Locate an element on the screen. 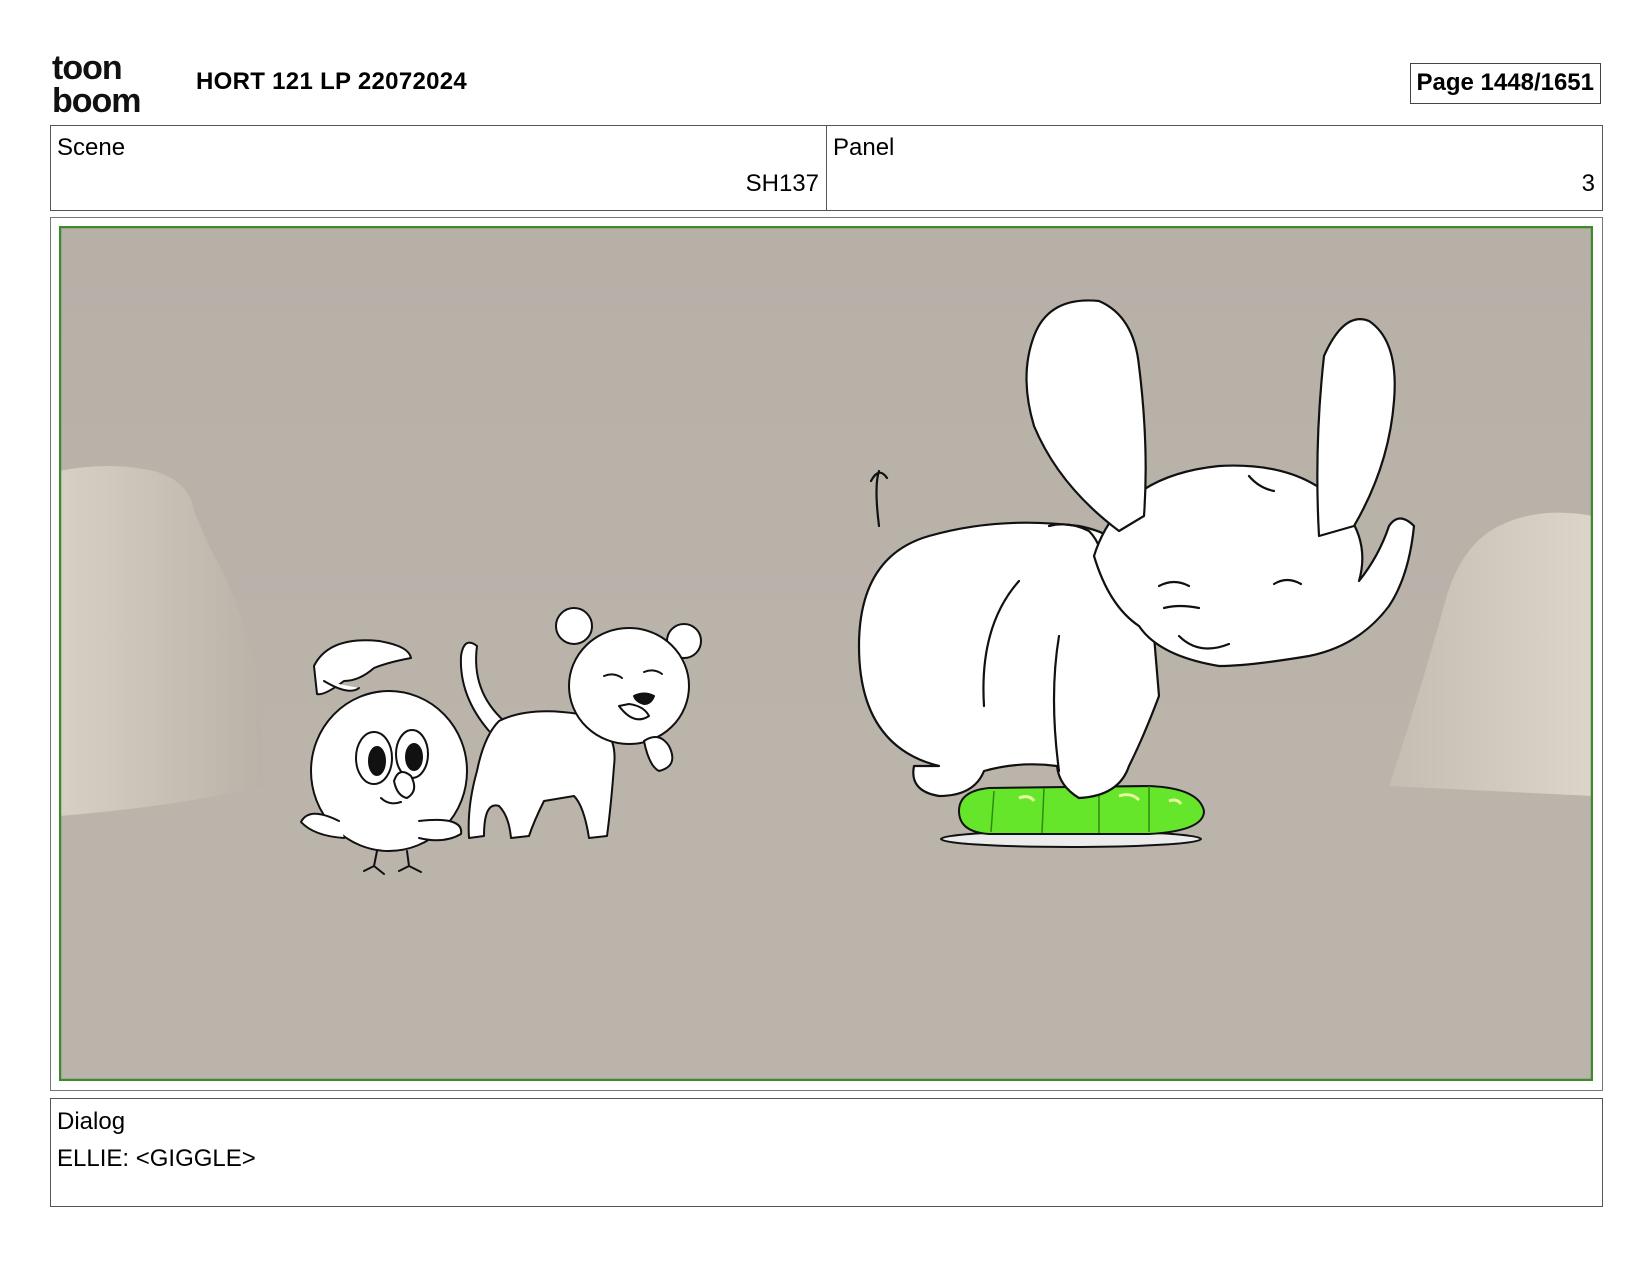  green-cushion is located at coordinates (1072, 816).